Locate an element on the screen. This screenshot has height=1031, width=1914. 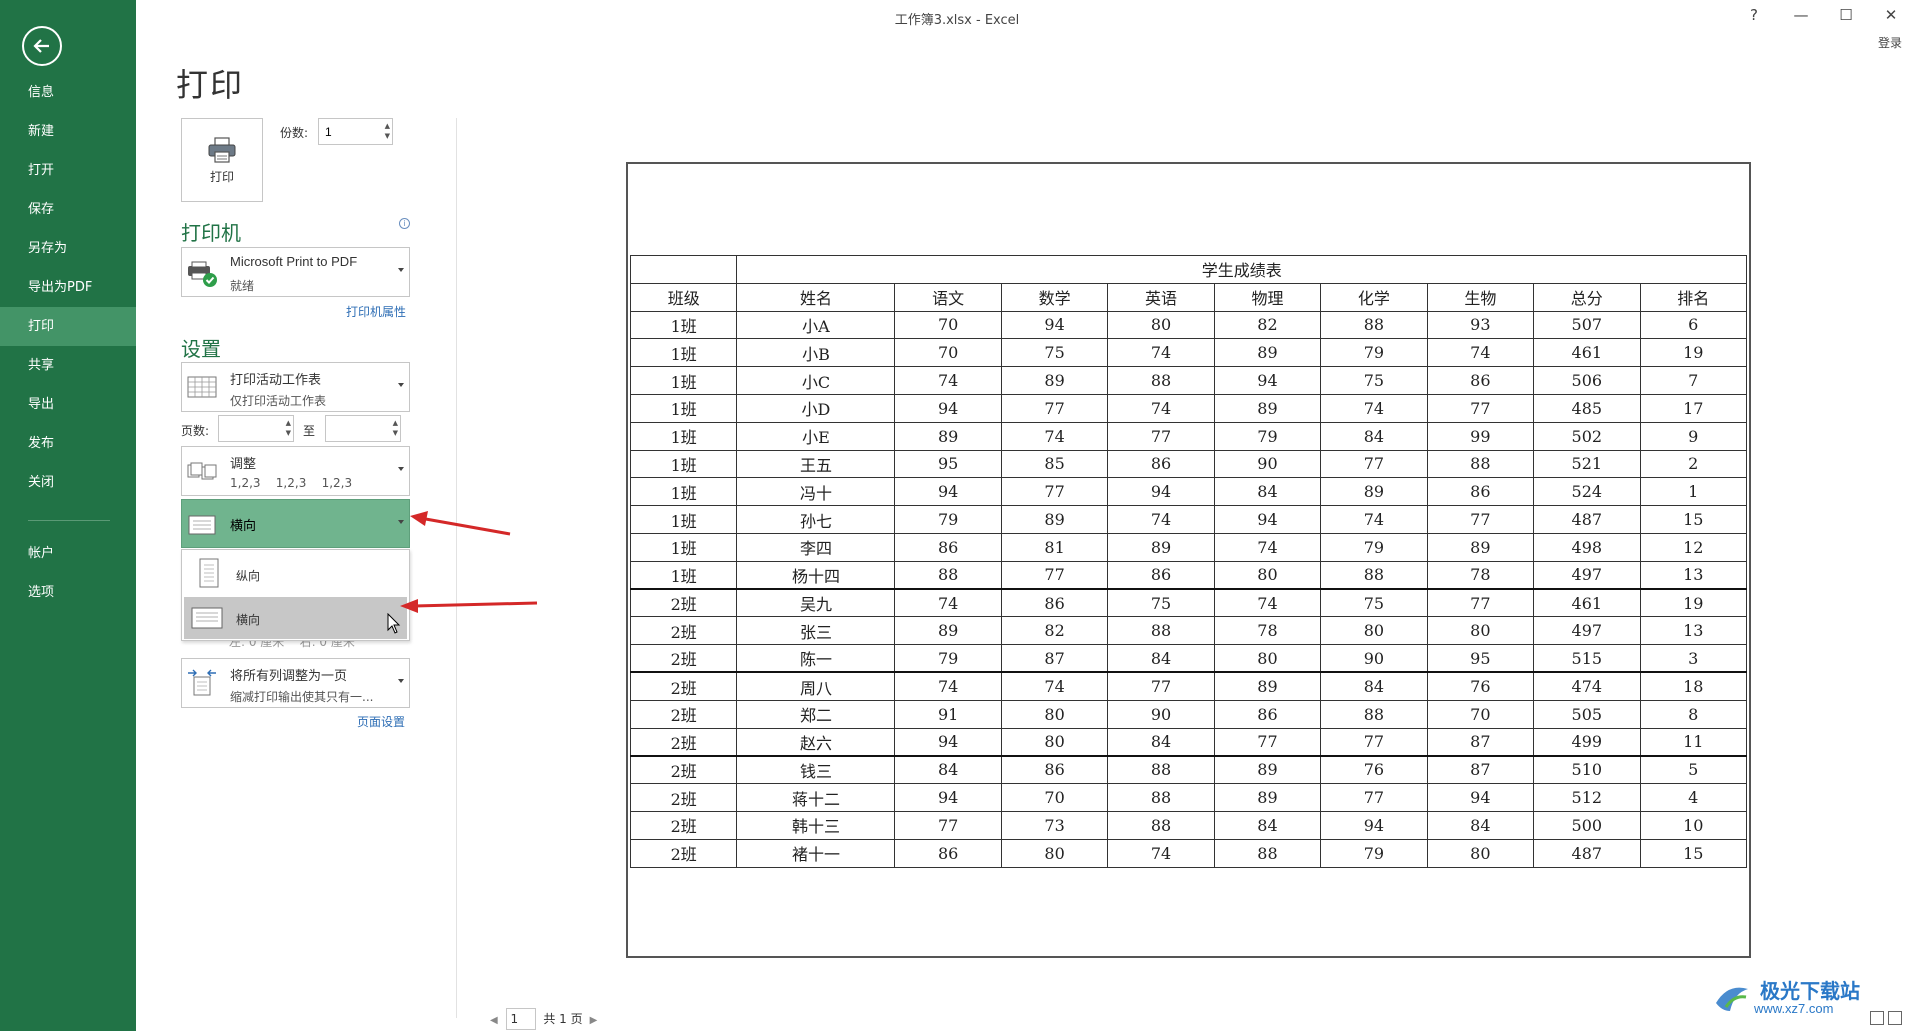
column-header: 物理 is located at coordinates (1267, 297).